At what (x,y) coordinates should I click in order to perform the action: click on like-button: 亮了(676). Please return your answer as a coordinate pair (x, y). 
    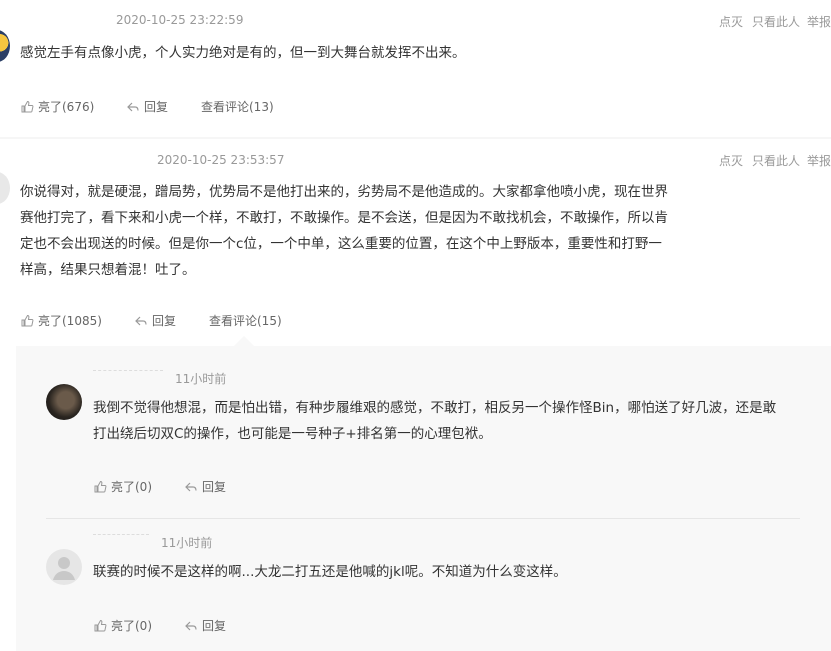
    Looking at the image, I should click on (57, 106).